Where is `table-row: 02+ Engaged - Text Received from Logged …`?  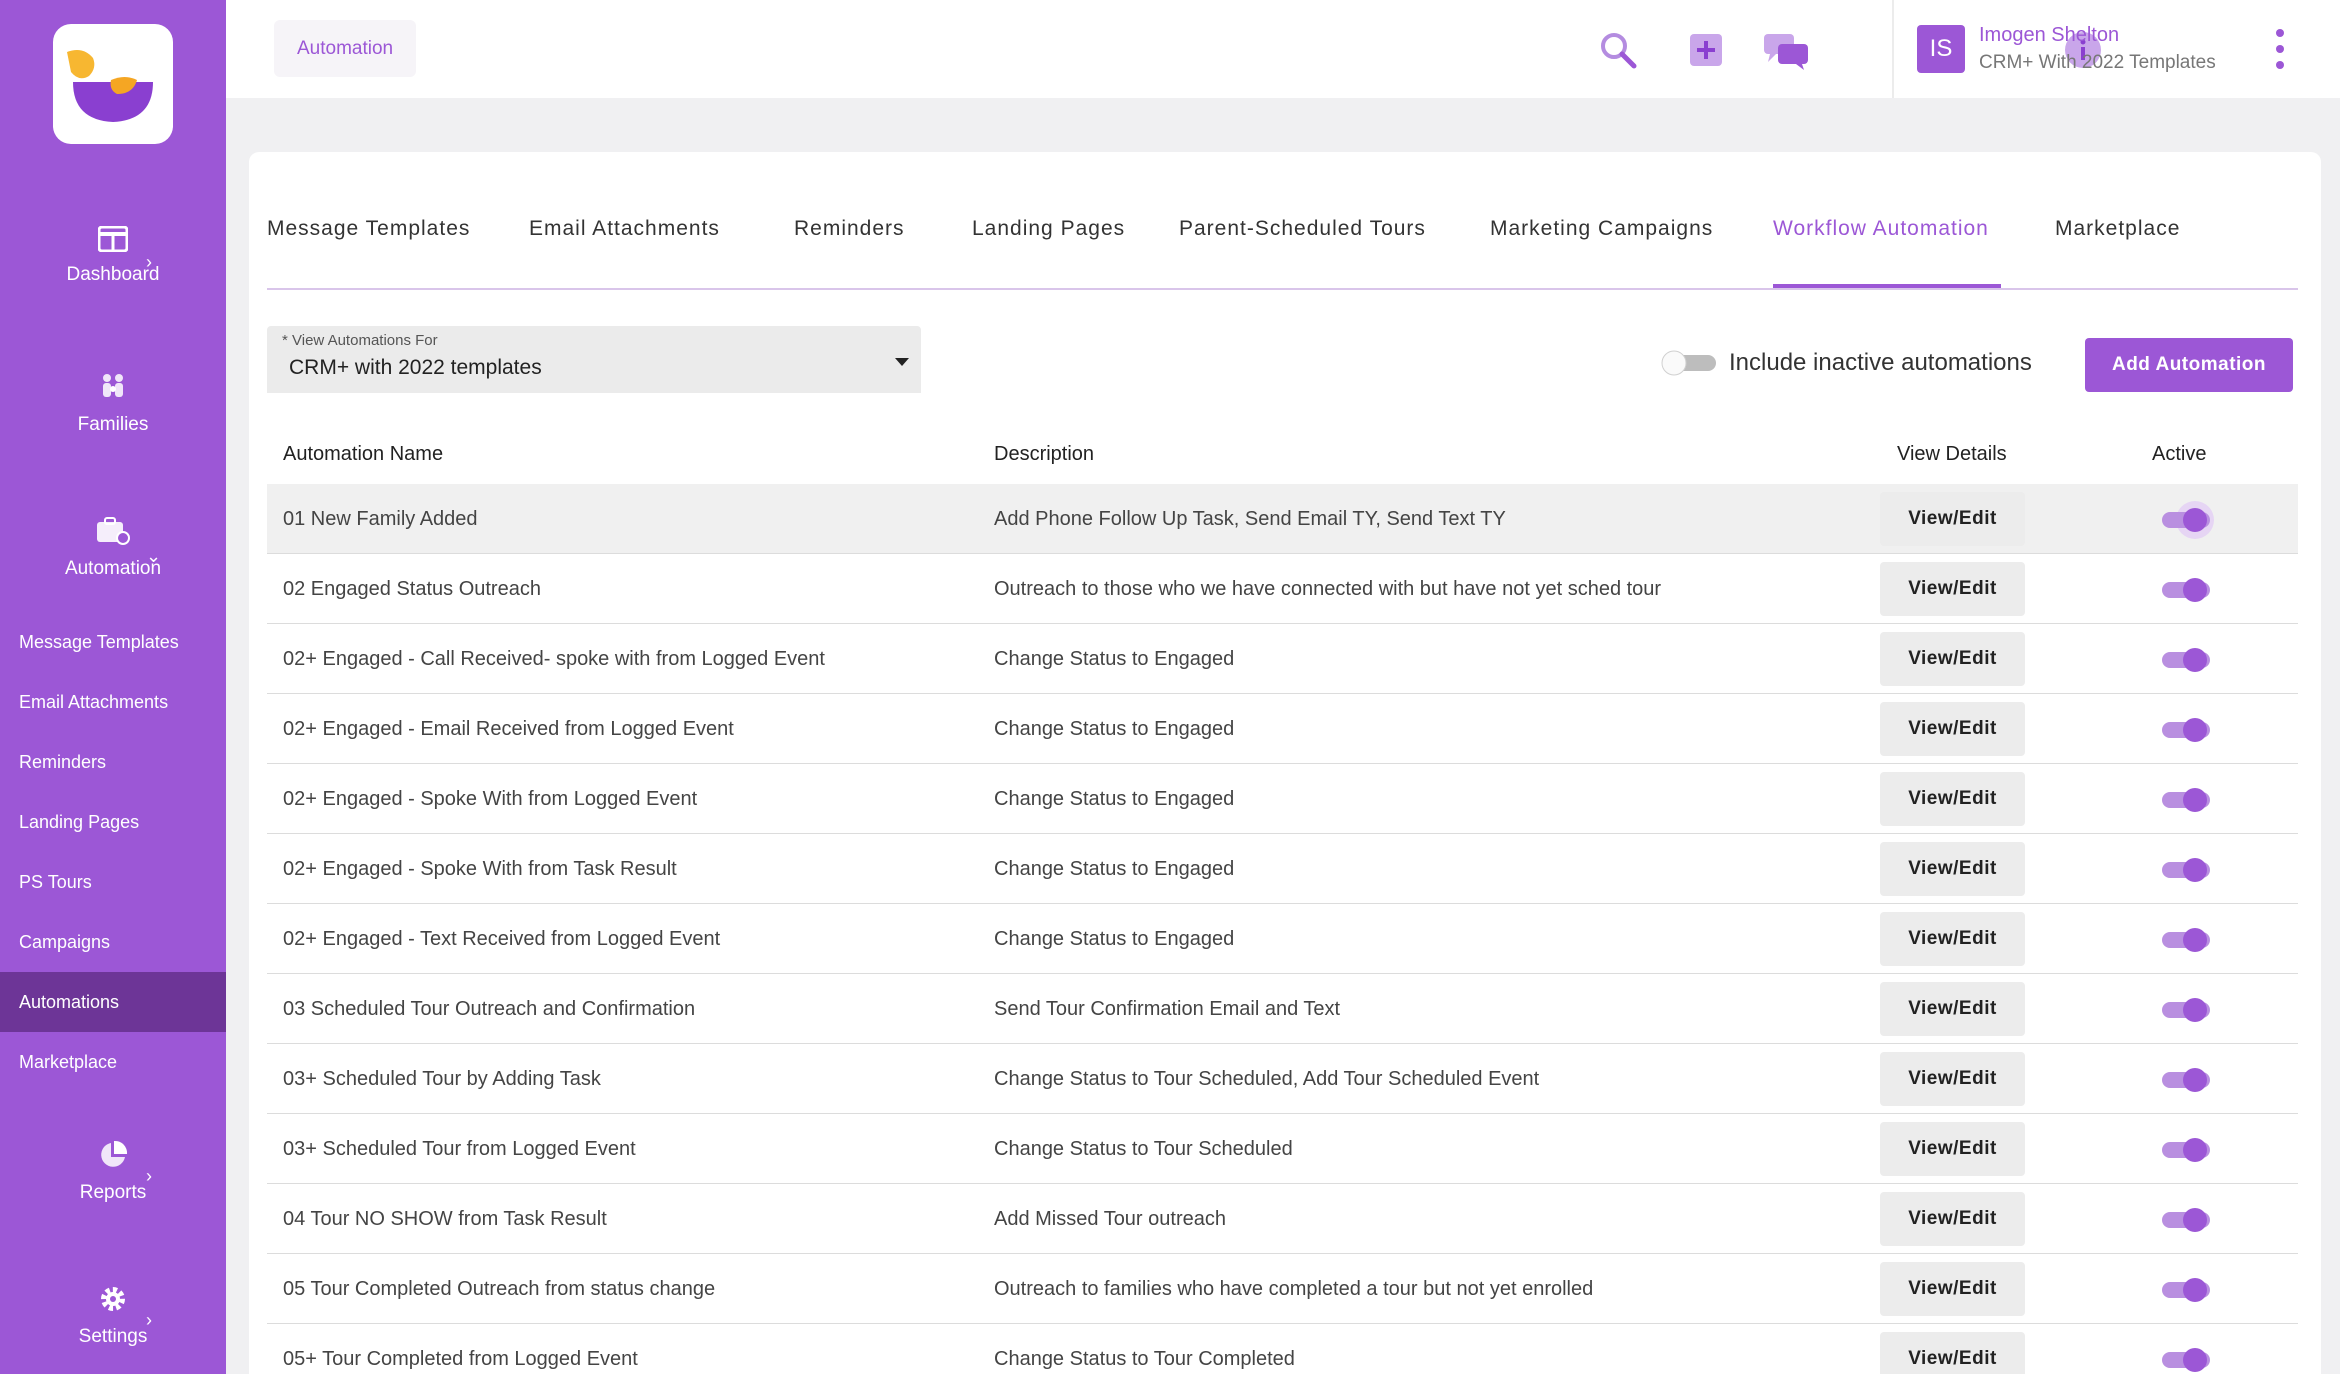
table-row: 02+ Engaged - Text Received from Logged … is located at coordinates (1282, 939).